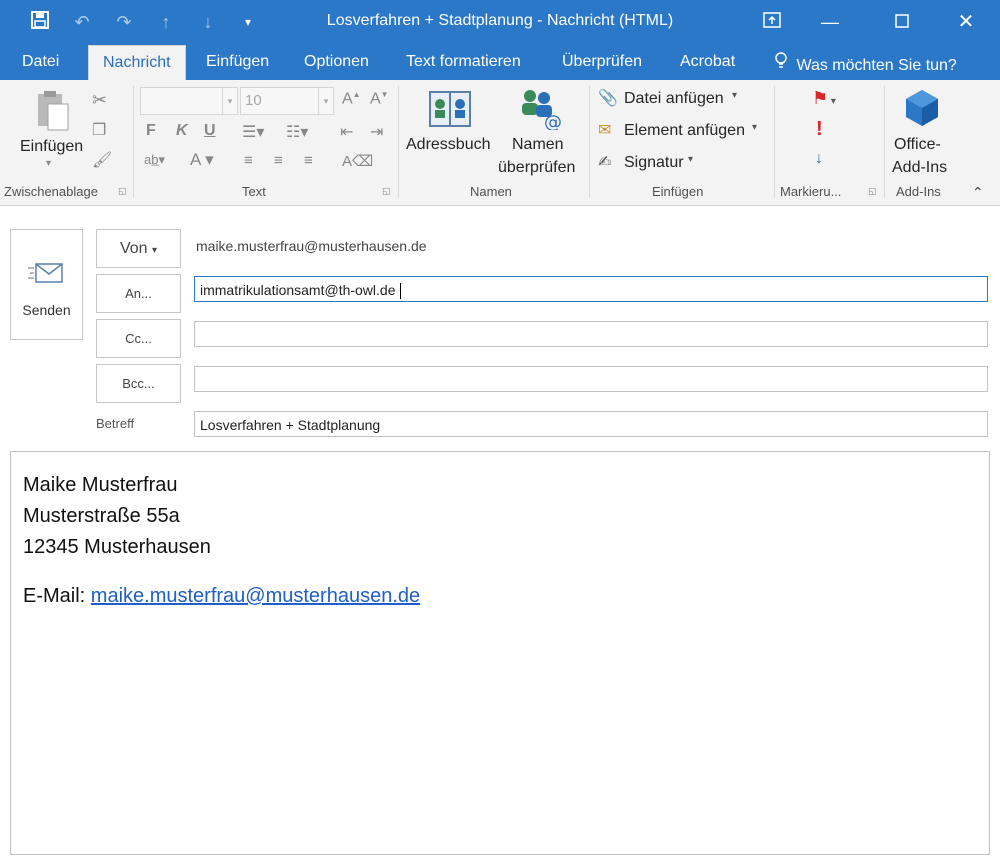 The width and height of the screenshot is (1000, 865). What do you see at coordinates (591, 334) in the screenshot?
I see `cc-field` at bounding box center [591, 334].